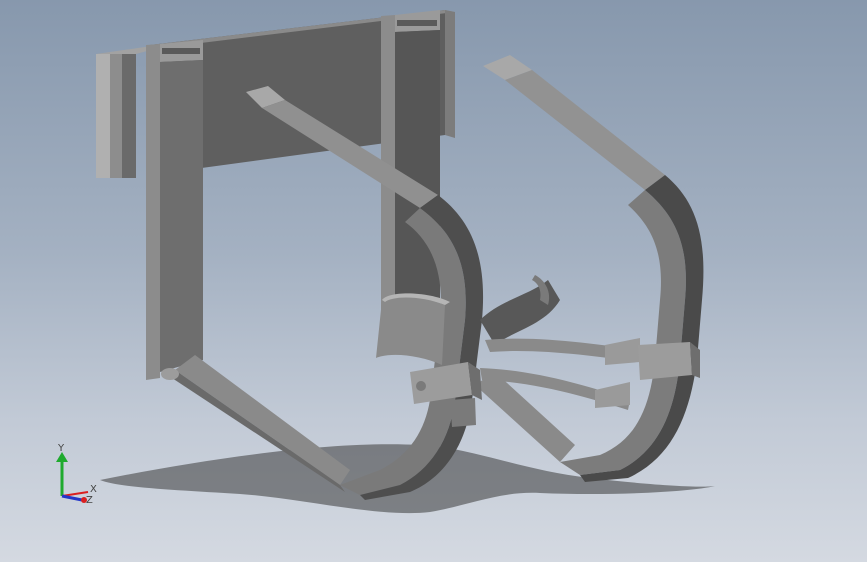 Image resolution: width=867 pixels, height=562 pixels. Describe the element at coordinates (174, 210) in the screenshot. I see `left-post` at that location.